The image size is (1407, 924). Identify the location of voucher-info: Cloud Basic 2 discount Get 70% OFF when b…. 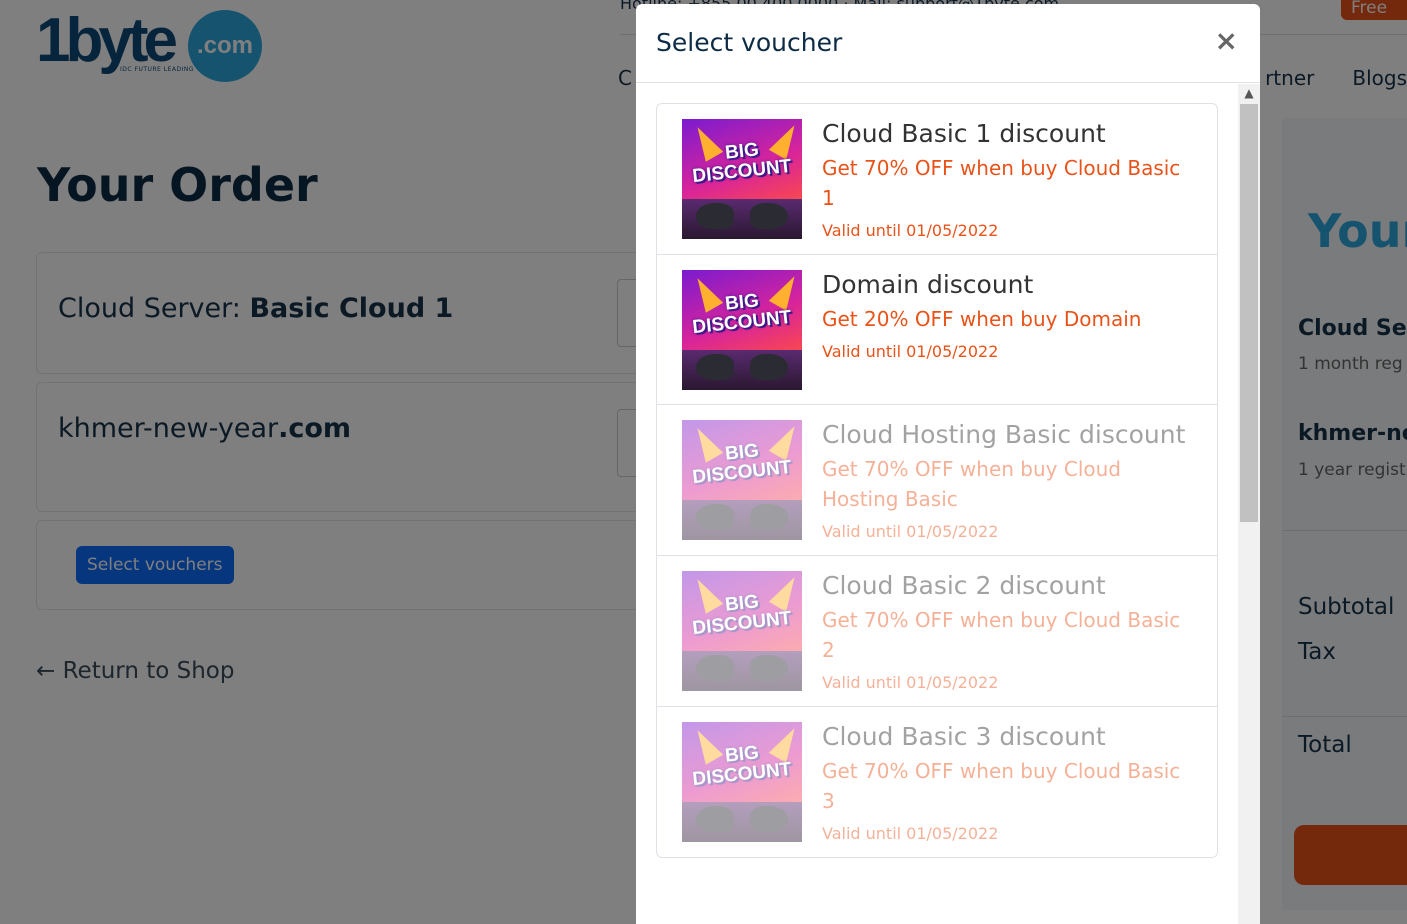
(1007, 631).